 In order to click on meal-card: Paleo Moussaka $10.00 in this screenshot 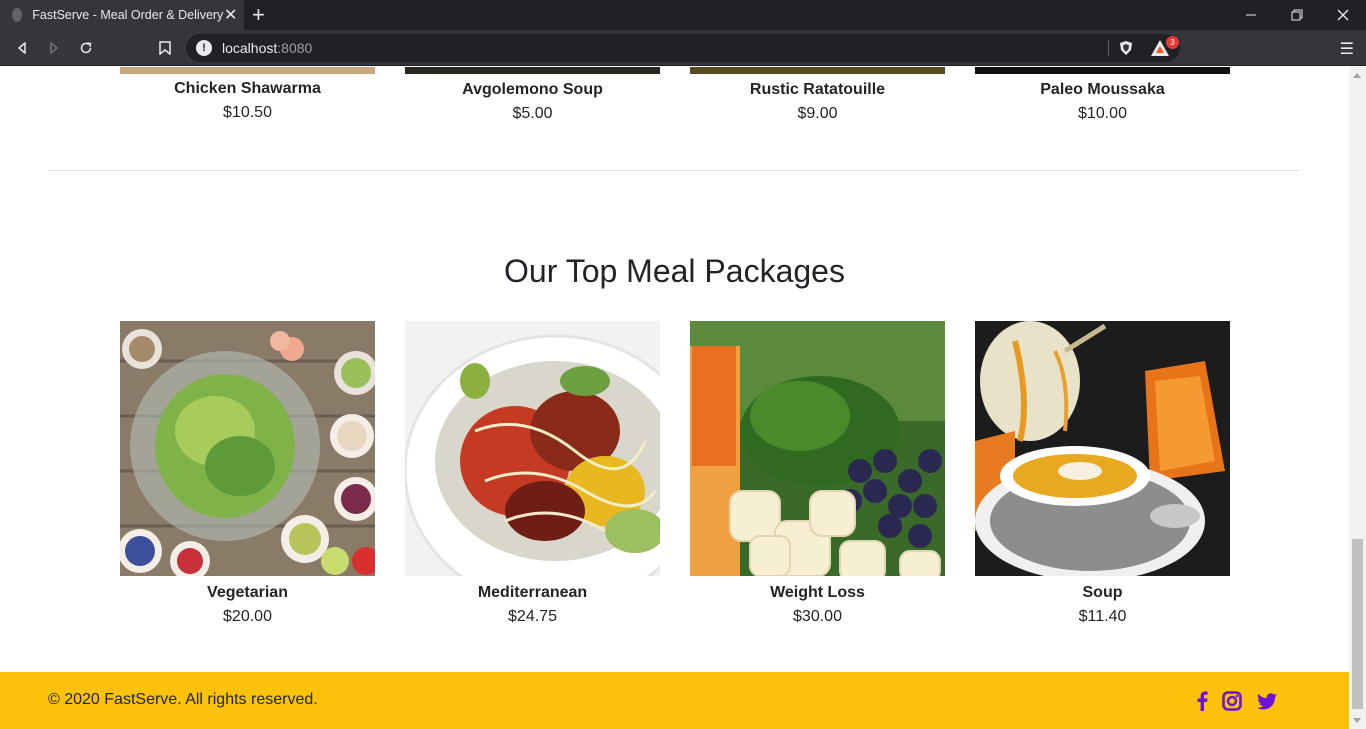, I will do `click(1102, 102)`.